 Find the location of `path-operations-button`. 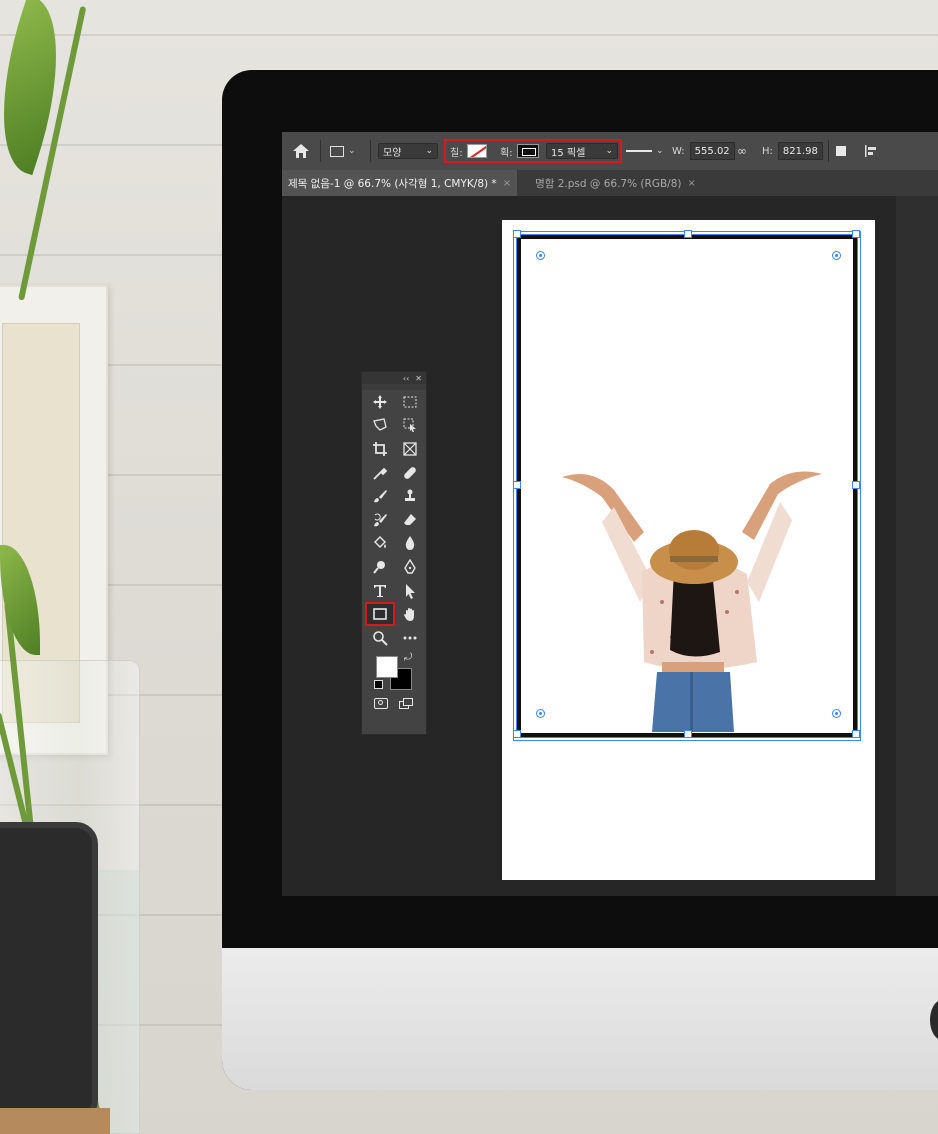

path-operations-button is located at coordinates (841, 151).